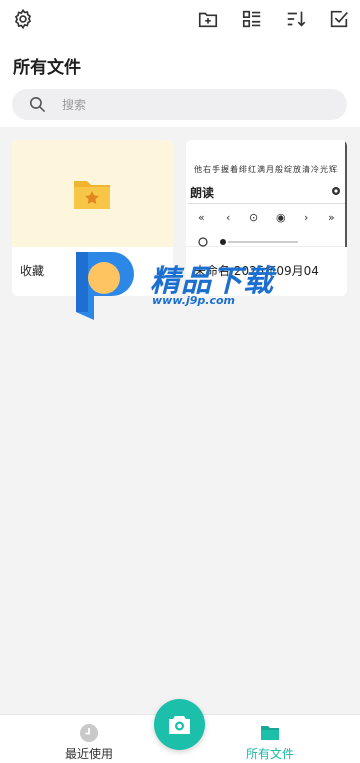 Image resolution: width=360 pixels, height=763 pixels. I want to click on file-name: 收藏, so click(32, 271).